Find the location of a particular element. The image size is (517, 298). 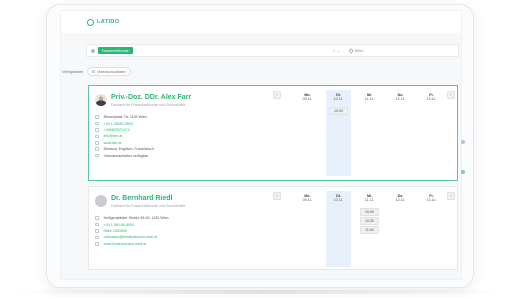

video-icon is located at coordinates (97, 155).